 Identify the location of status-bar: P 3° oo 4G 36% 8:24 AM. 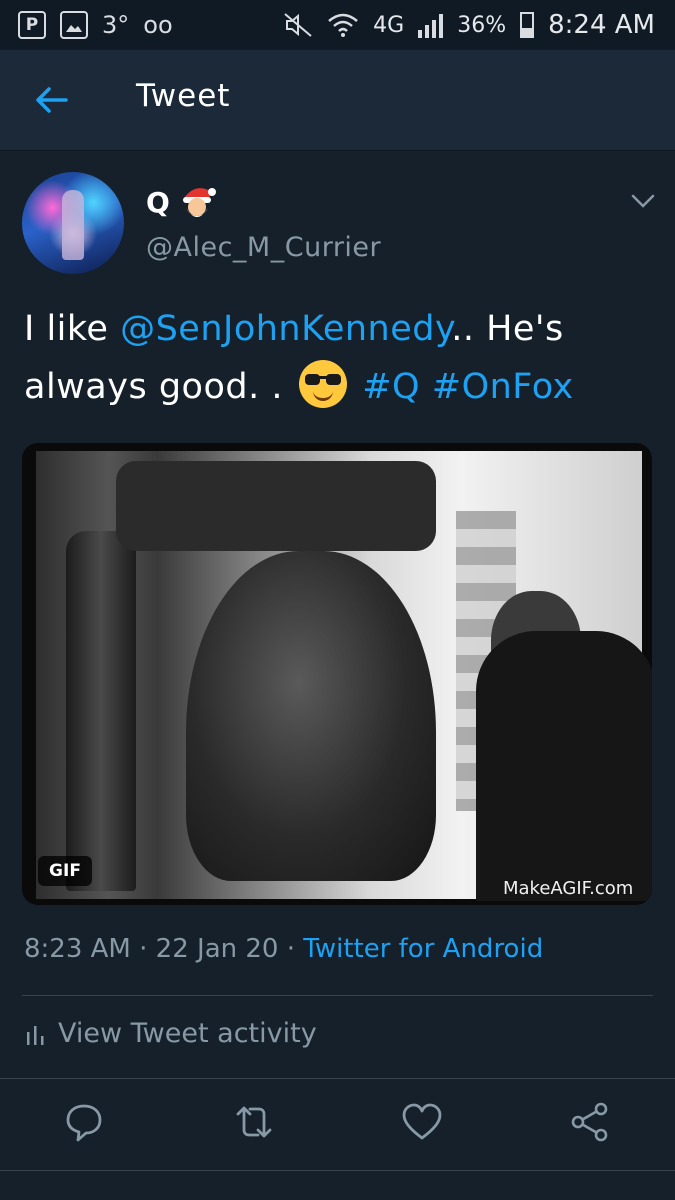
(337, 25).